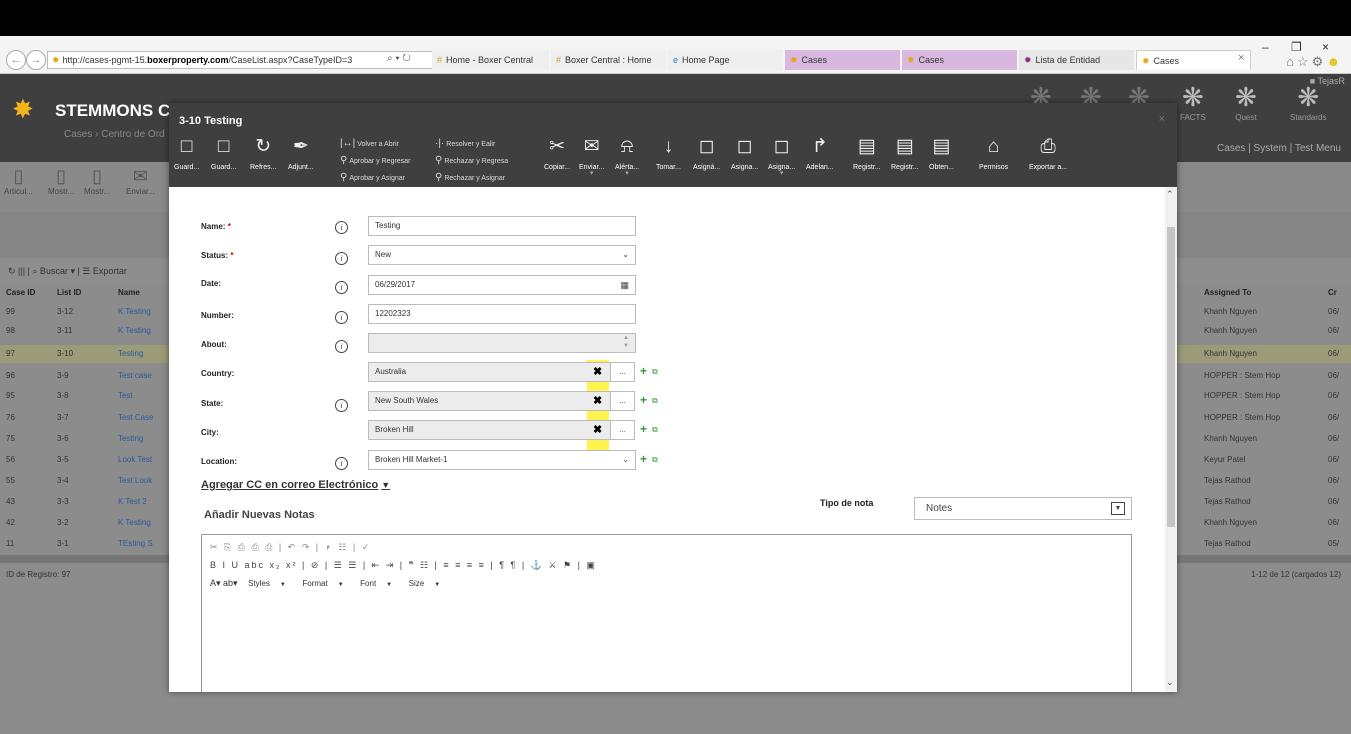 Image resolution: width=1351 pixels, height=734 pixels. I want to click on col-assigned-to: Assigned To, so click(1227, 292).